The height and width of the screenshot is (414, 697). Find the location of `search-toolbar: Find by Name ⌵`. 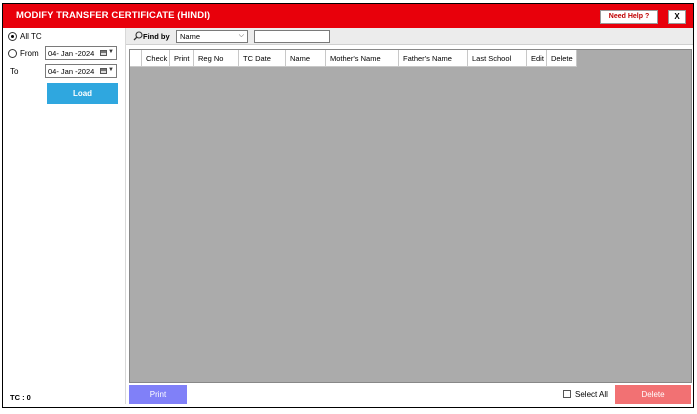

search-toolbar: Find by Name ⌵ is located at coordinates (409, 36).